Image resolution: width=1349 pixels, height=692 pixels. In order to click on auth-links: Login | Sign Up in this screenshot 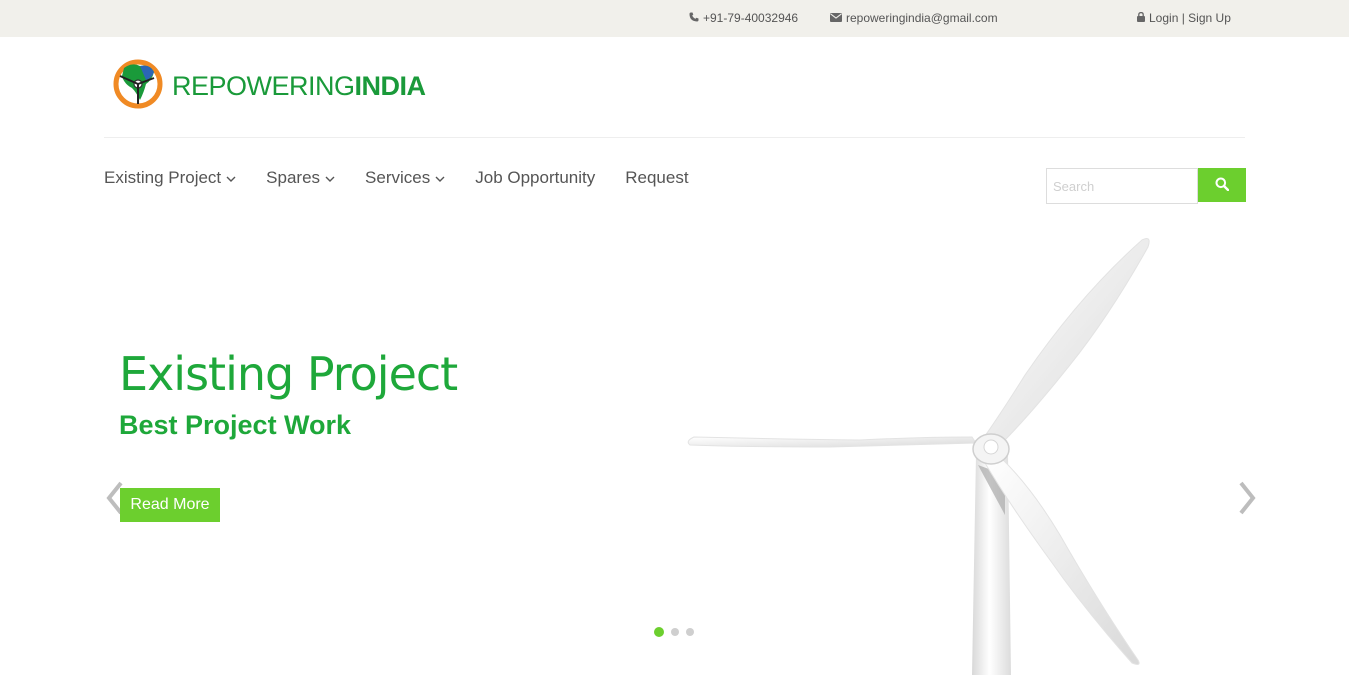, I will do `click(1184, 18)`.